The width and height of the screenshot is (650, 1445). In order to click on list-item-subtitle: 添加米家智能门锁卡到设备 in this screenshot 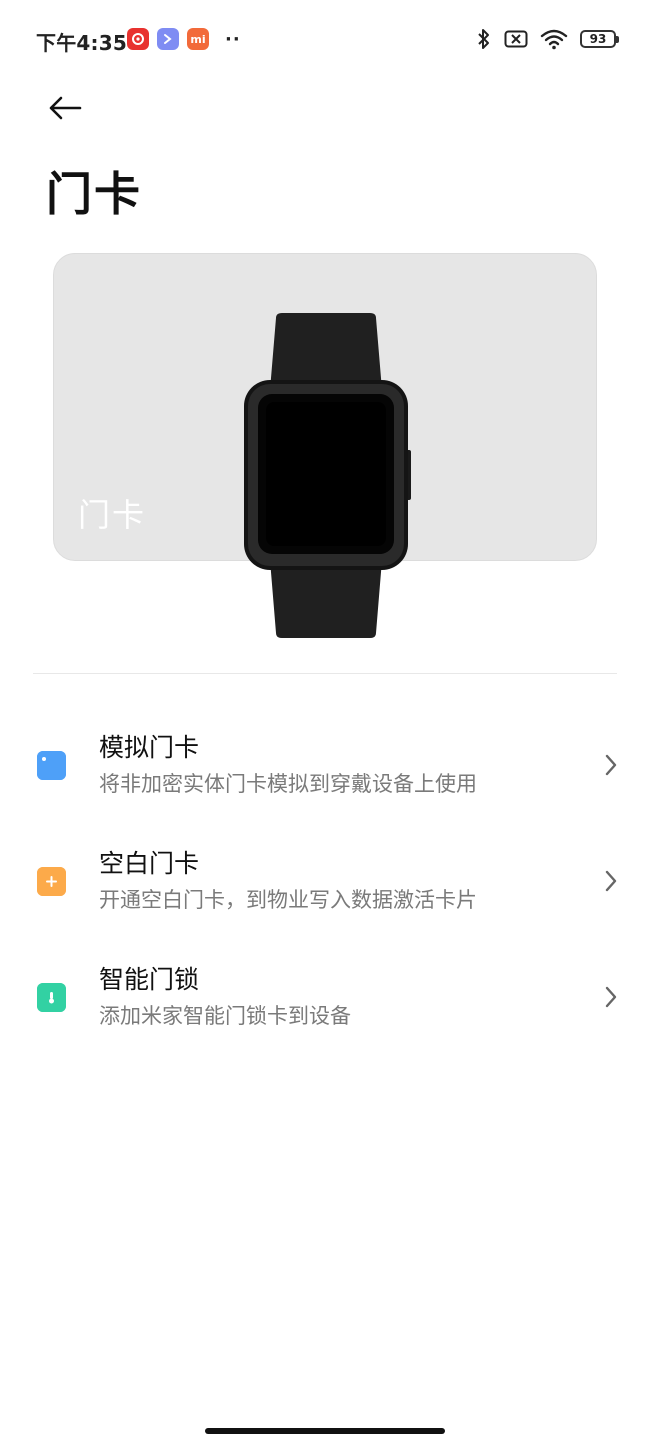, I will do `click(225, 1016)`.